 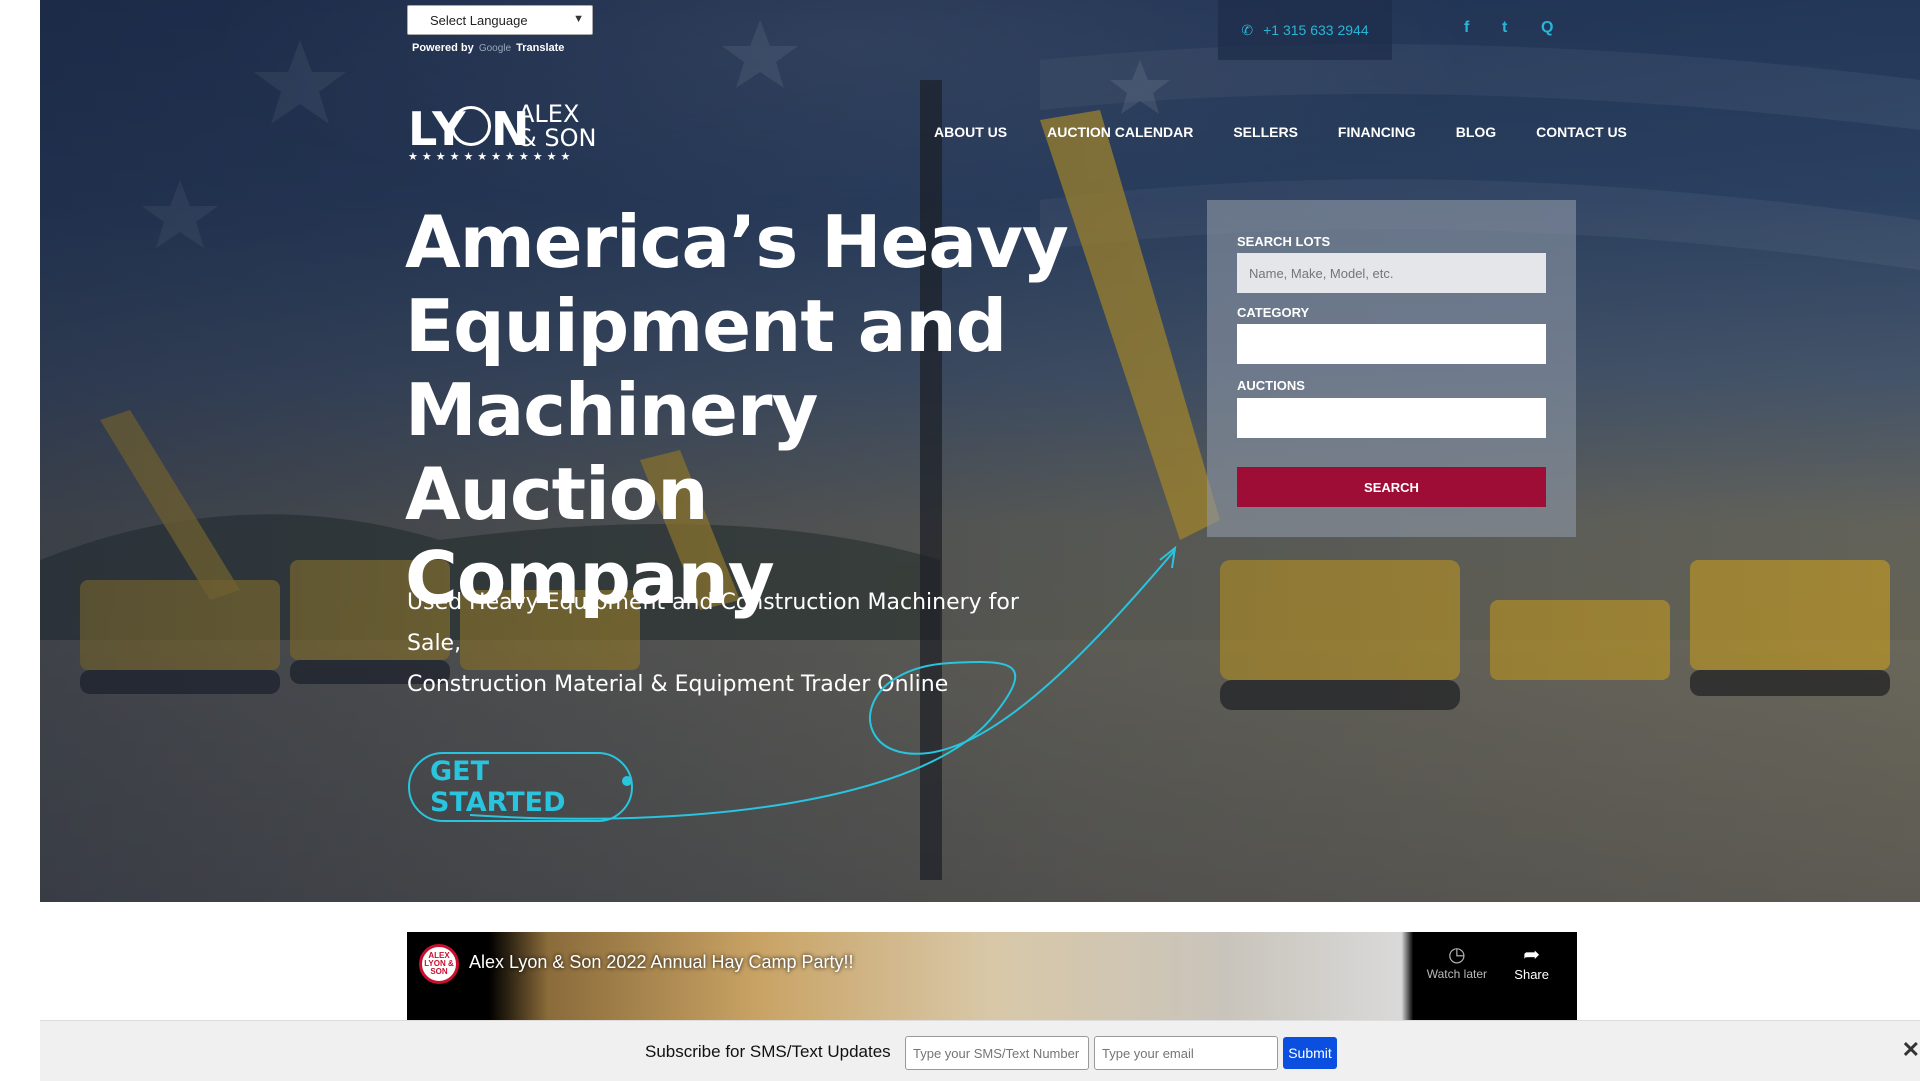 I want to click on nav-financing: FINANCING, so click(x=1377, y=132).